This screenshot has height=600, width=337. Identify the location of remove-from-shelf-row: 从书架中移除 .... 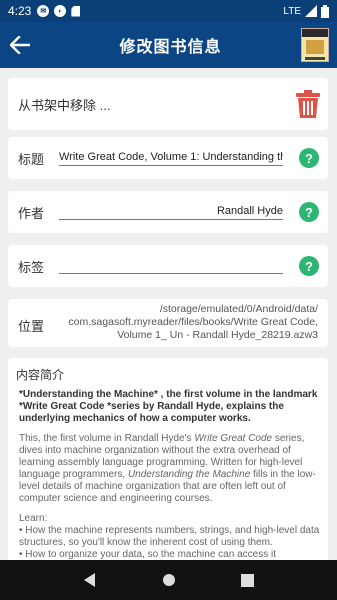
(168, 104).